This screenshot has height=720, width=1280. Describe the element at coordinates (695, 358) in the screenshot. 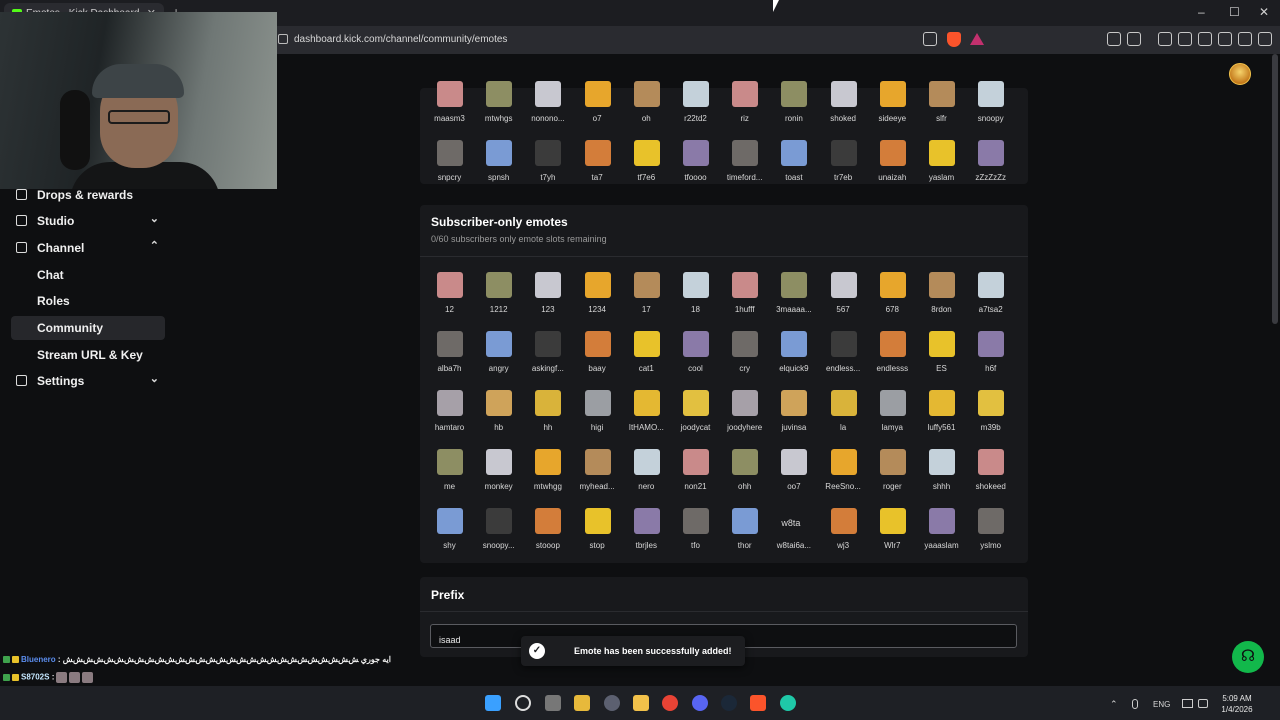

I see `subscriber-emote: cool` at that location.